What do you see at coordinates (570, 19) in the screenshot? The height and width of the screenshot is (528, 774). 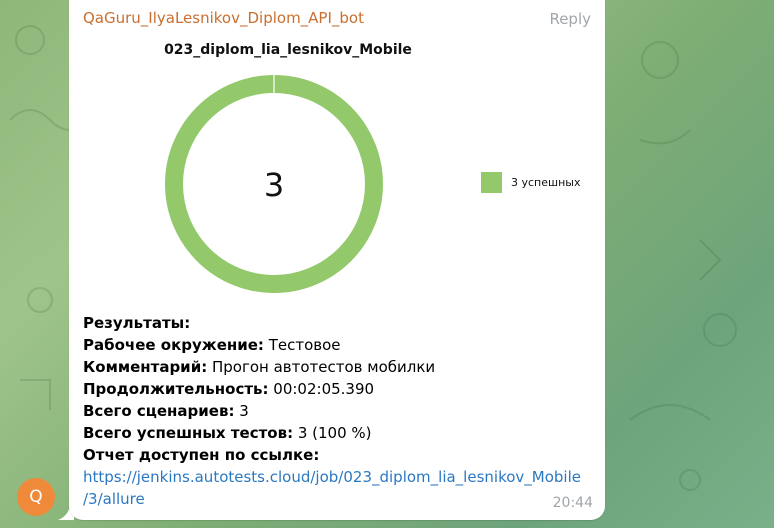 I see `reply-button: Reply` at bounding box center [570, 19].